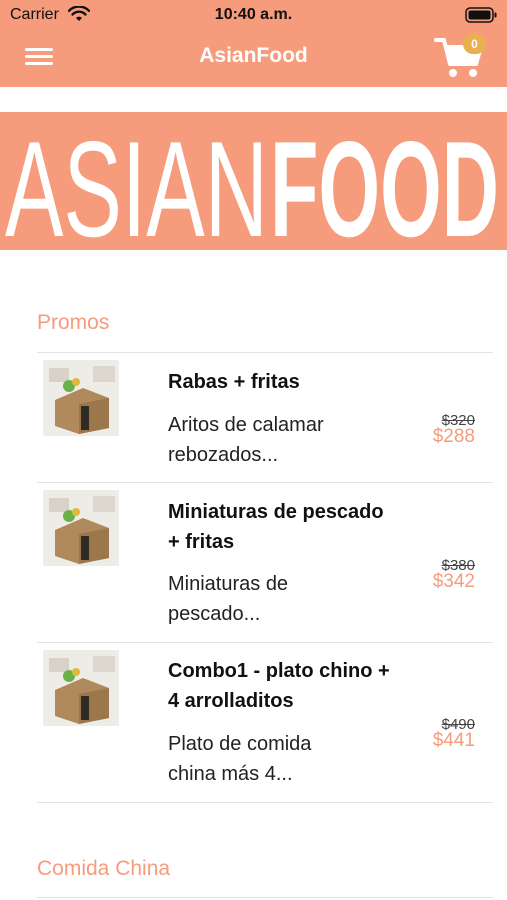  I want to click on nav-title: AsianFood, so click(253, 55).